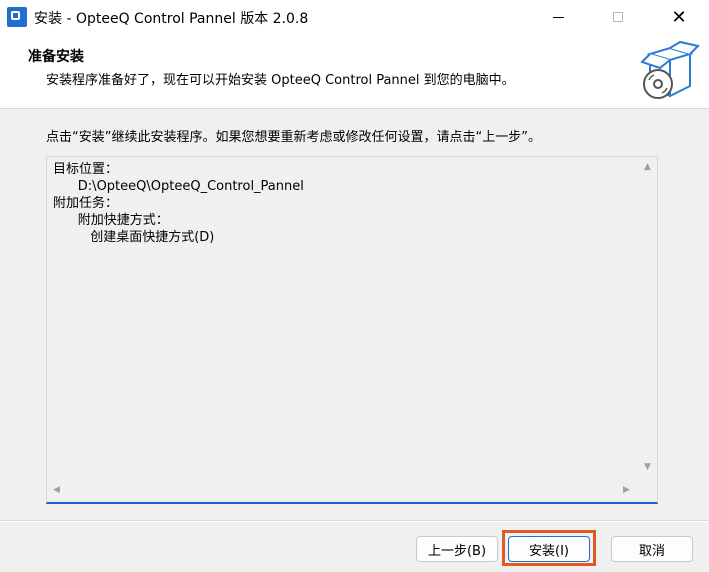  I want to click on scroll-up-icon: ▲, so click(647, 167).